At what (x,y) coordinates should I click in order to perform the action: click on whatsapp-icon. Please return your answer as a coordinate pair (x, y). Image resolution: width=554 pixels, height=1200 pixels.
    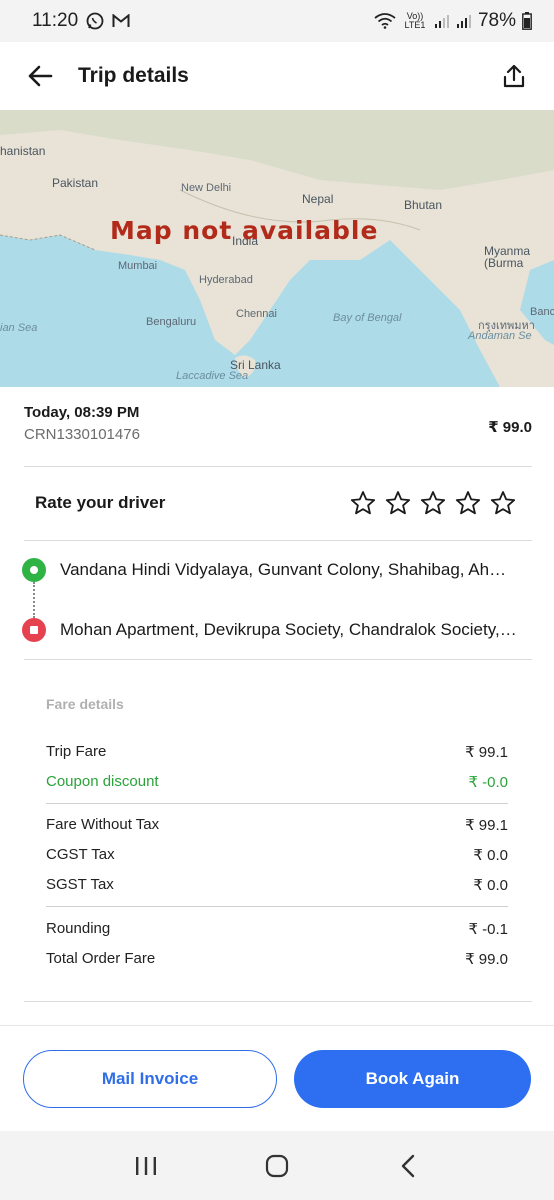
    Looking at the image, I should click on (95, 21).